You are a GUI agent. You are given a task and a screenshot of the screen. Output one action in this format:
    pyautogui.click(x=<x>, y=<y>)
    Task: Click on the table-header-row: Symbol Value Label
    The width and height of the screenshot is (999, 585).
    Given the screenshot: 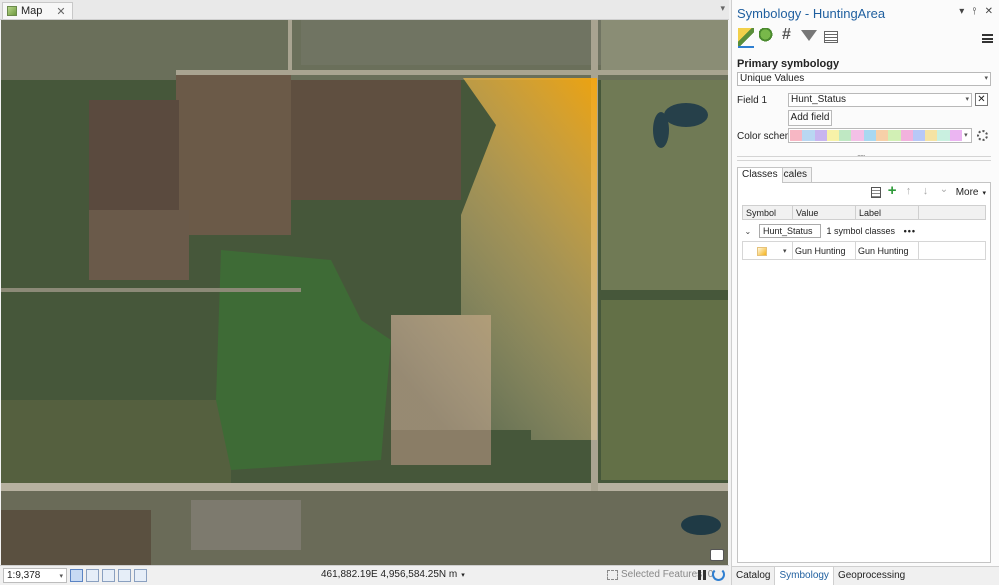 What is the action you would take?
    pyautogui.click(x=864, y=212)
    